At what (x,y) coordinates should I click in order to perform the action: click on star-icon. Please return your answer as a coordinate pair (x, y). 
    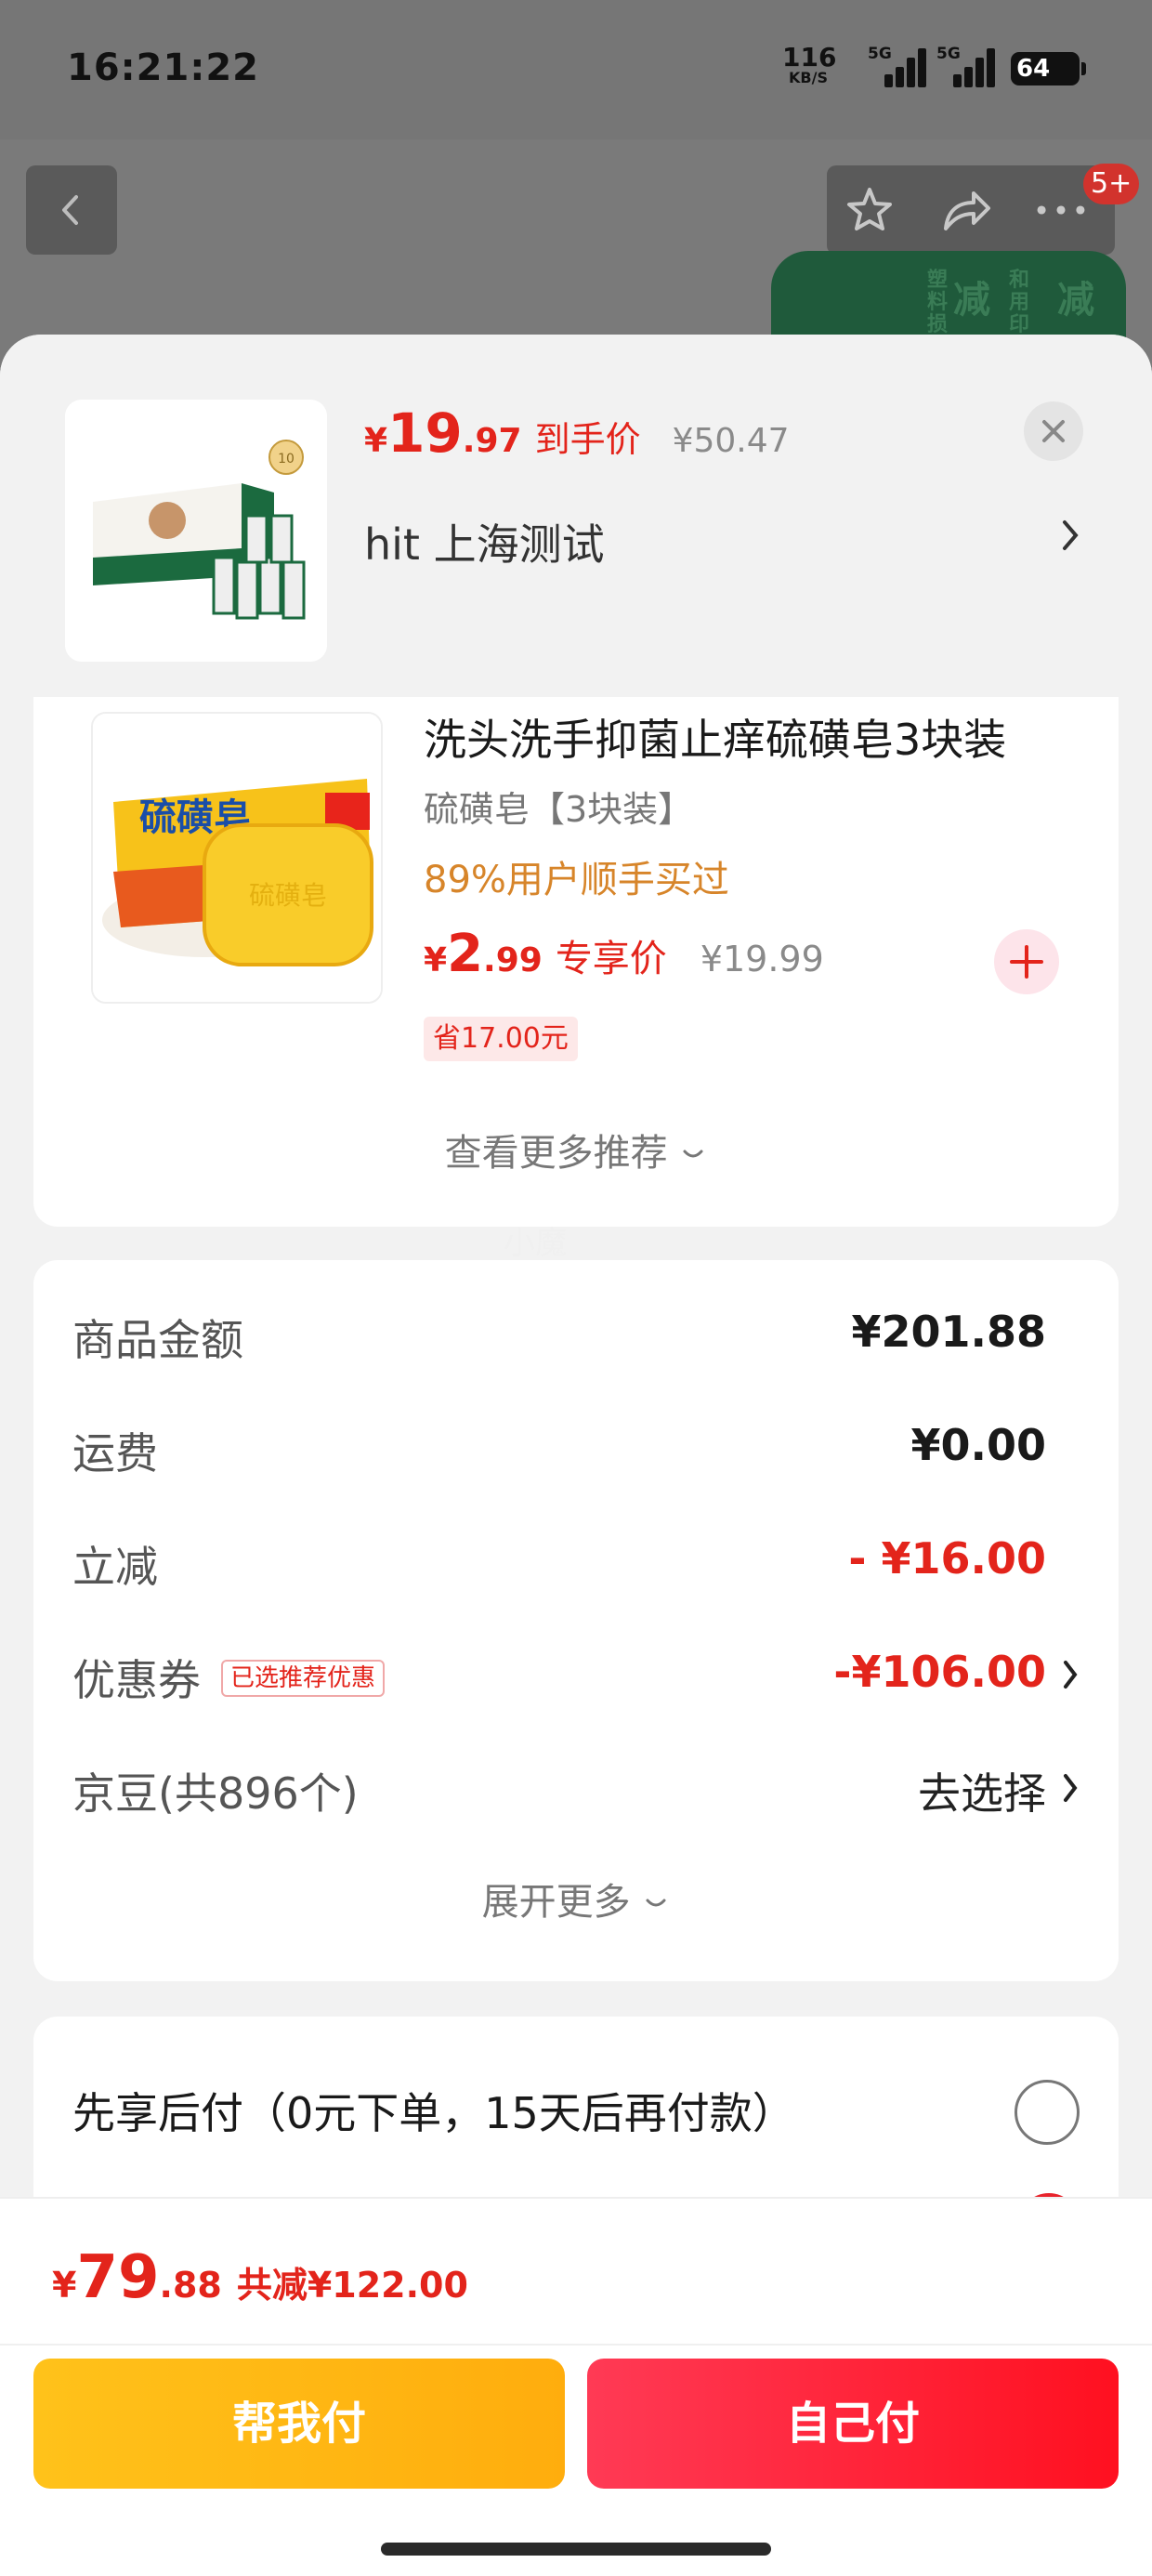
    Looking at the image, I should click on (869, 210).